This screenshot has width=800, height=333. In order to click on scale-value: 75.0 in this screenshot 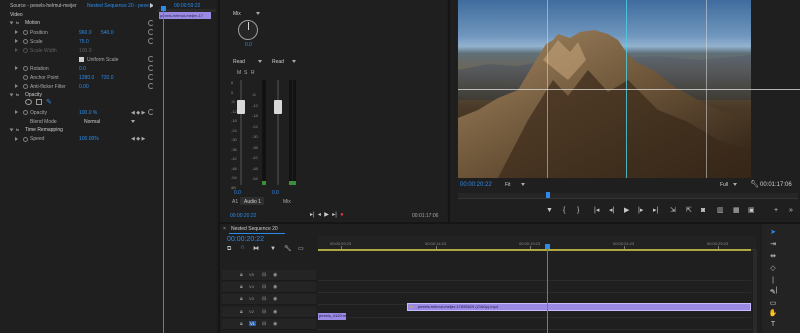, I will do `click(84, 42)`.